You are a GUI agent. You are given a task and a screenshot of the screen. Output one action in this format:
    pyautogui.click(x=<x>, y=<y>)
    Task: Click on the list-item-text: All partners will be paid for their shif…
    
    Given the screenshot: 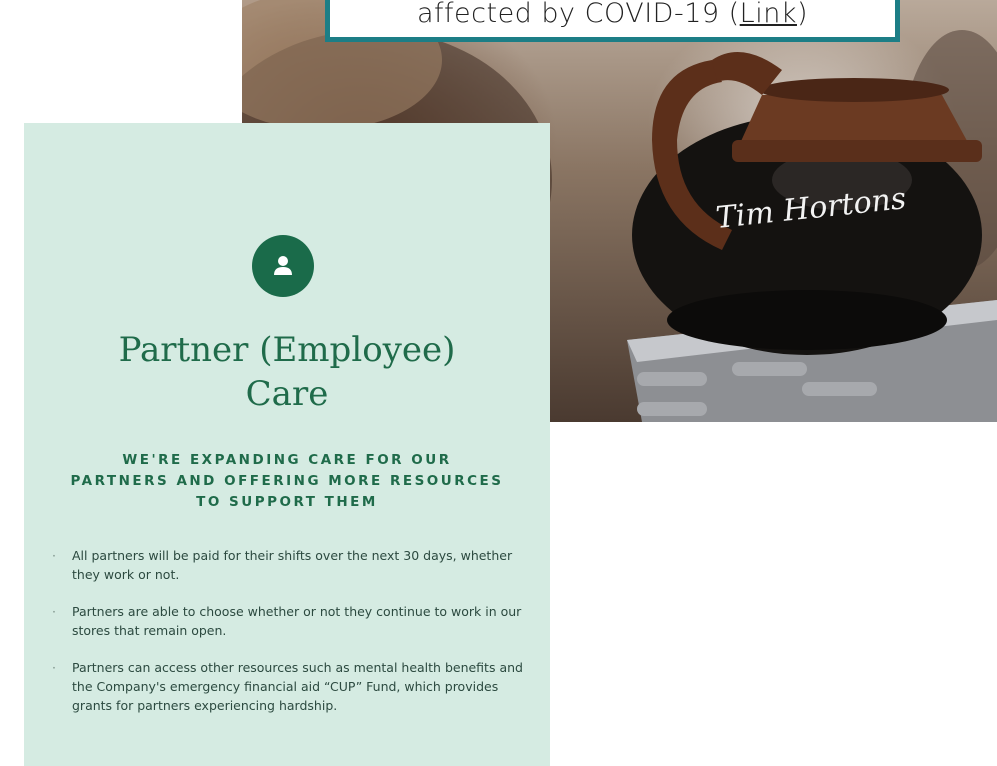 What is the action you would take?
    pyautogui.click(x=292, y=565)
    